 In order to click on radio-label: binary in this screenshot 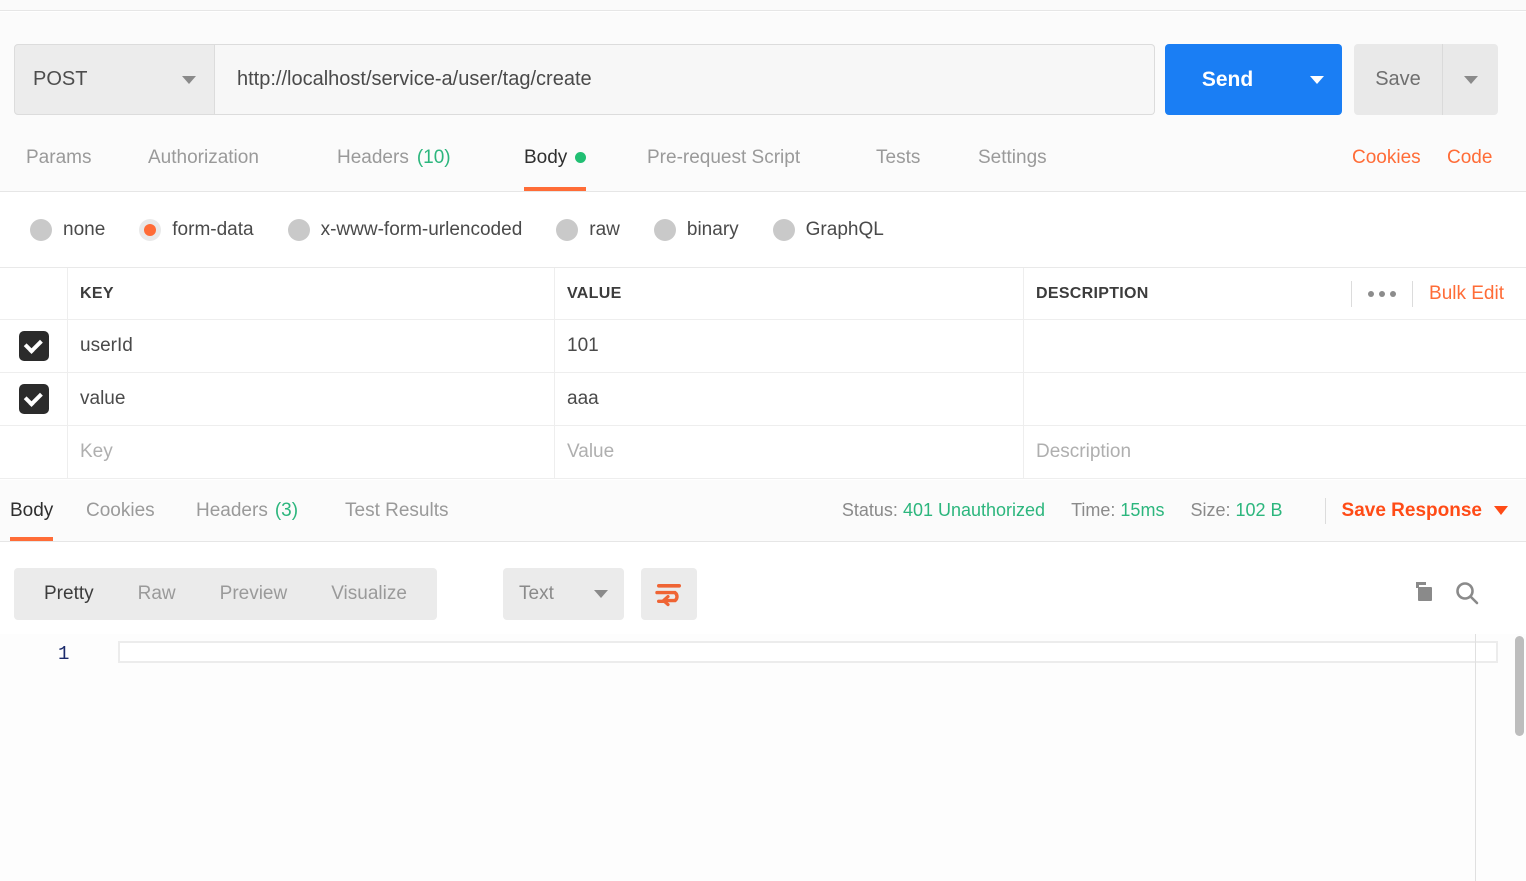, I will do `click(712, 229)`.